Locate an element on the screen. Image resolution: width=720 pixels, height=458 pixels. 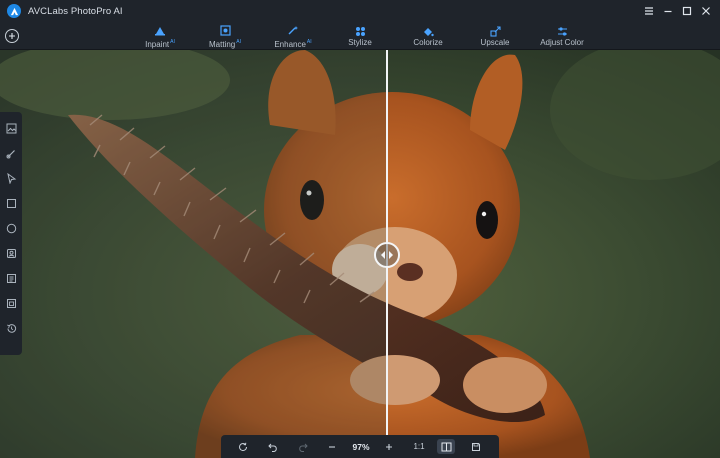
image-icon is located at coordinates (11, 128).